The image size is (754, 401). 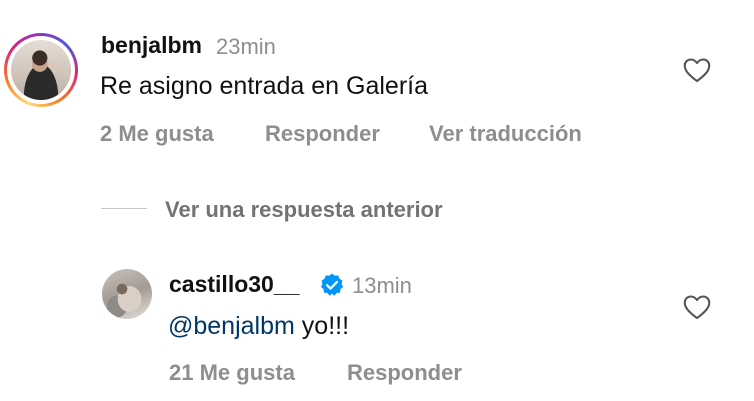 I want to click on comment-text-body: yo!!!, so click(x=322, y=326).